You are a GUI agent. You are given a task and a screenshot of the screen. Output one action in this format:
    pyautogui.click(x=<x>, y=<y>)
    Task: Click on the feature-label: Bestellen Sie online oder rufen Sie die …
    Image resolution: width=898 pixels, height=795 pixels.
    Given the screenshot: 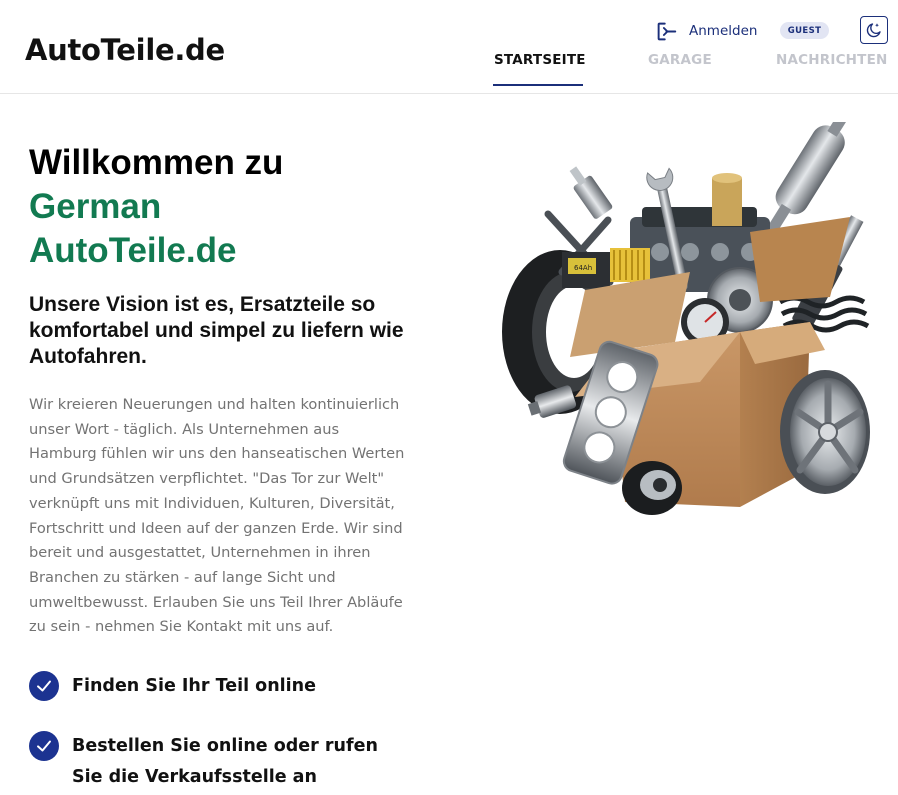 What is the action you would take?
    pyautogui.click(x=225, y=761)
    